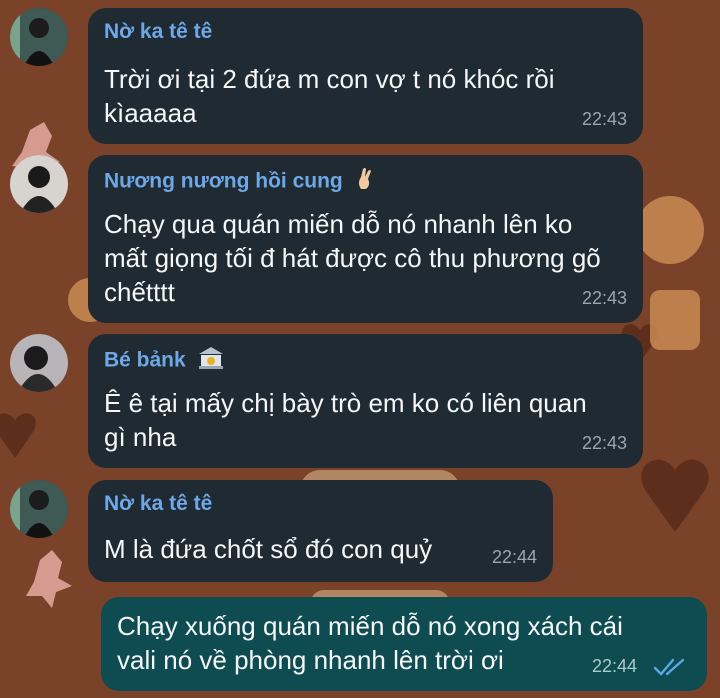 The width and height of the screenshot is (720, 698). Describe the element at coordinates (223, 181) in the screenshot. I see `sender-name-label: Nương nương hồi cung` at that location.